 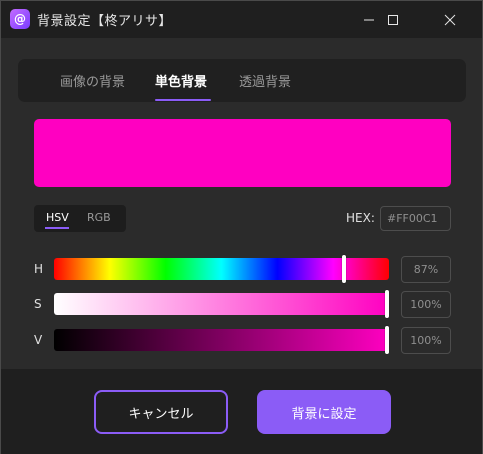 I want to click on maximize-icon, so click(x=393, y=19).